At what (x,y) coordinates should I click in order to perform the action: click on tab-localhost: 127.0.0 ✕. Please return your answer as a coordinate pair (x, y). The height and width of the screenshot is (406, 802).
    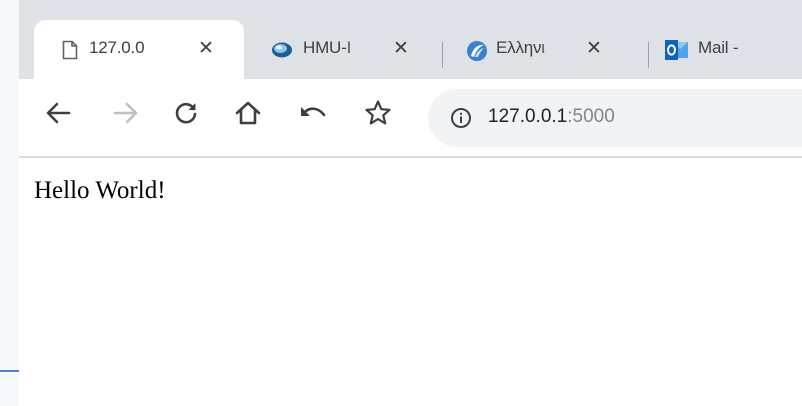
    Looking at the image, I should click on (139, 49).